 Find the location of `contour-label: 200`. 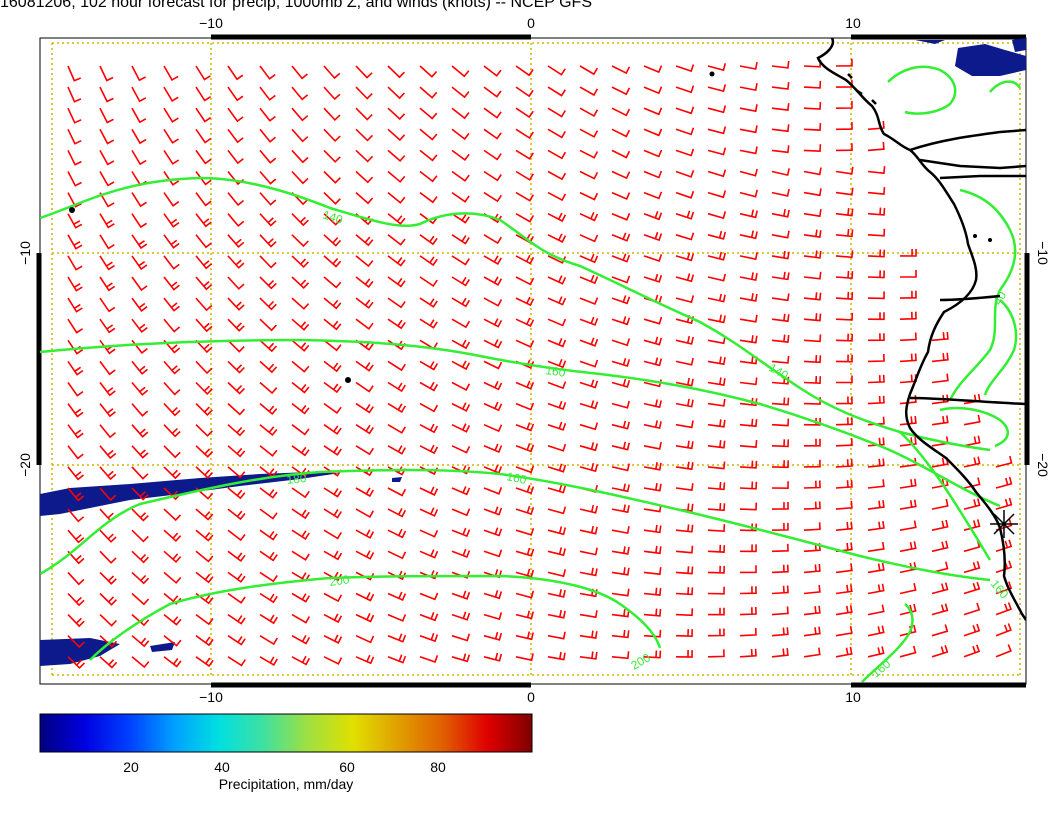

contour-label: 200 is located at coordinates (339, 580).